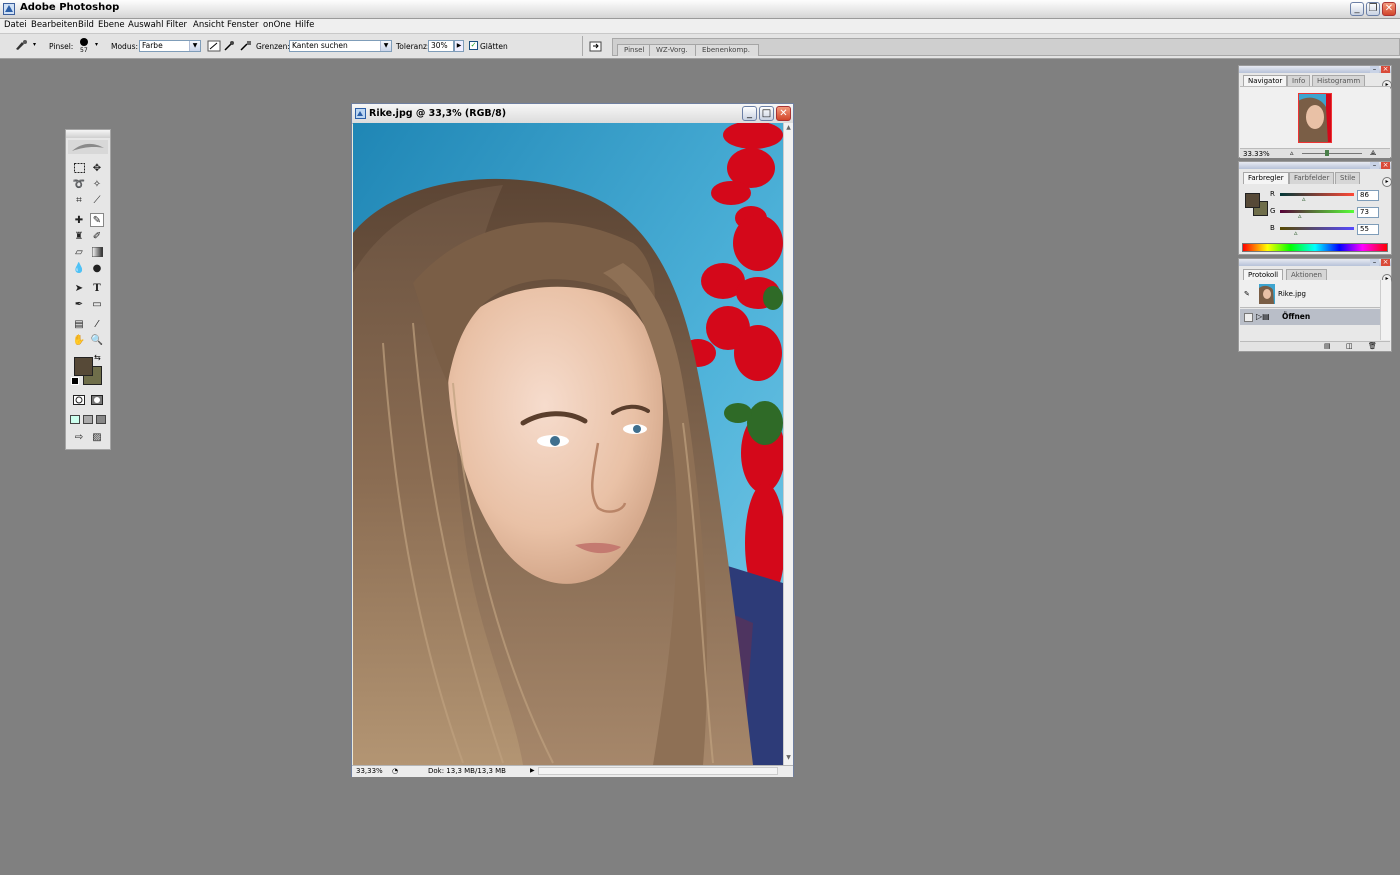  What do you see at coordinates (1372, 346) in the screenshot?
I see `trash-icon: 🗑` at bounding box center [1372, 346].